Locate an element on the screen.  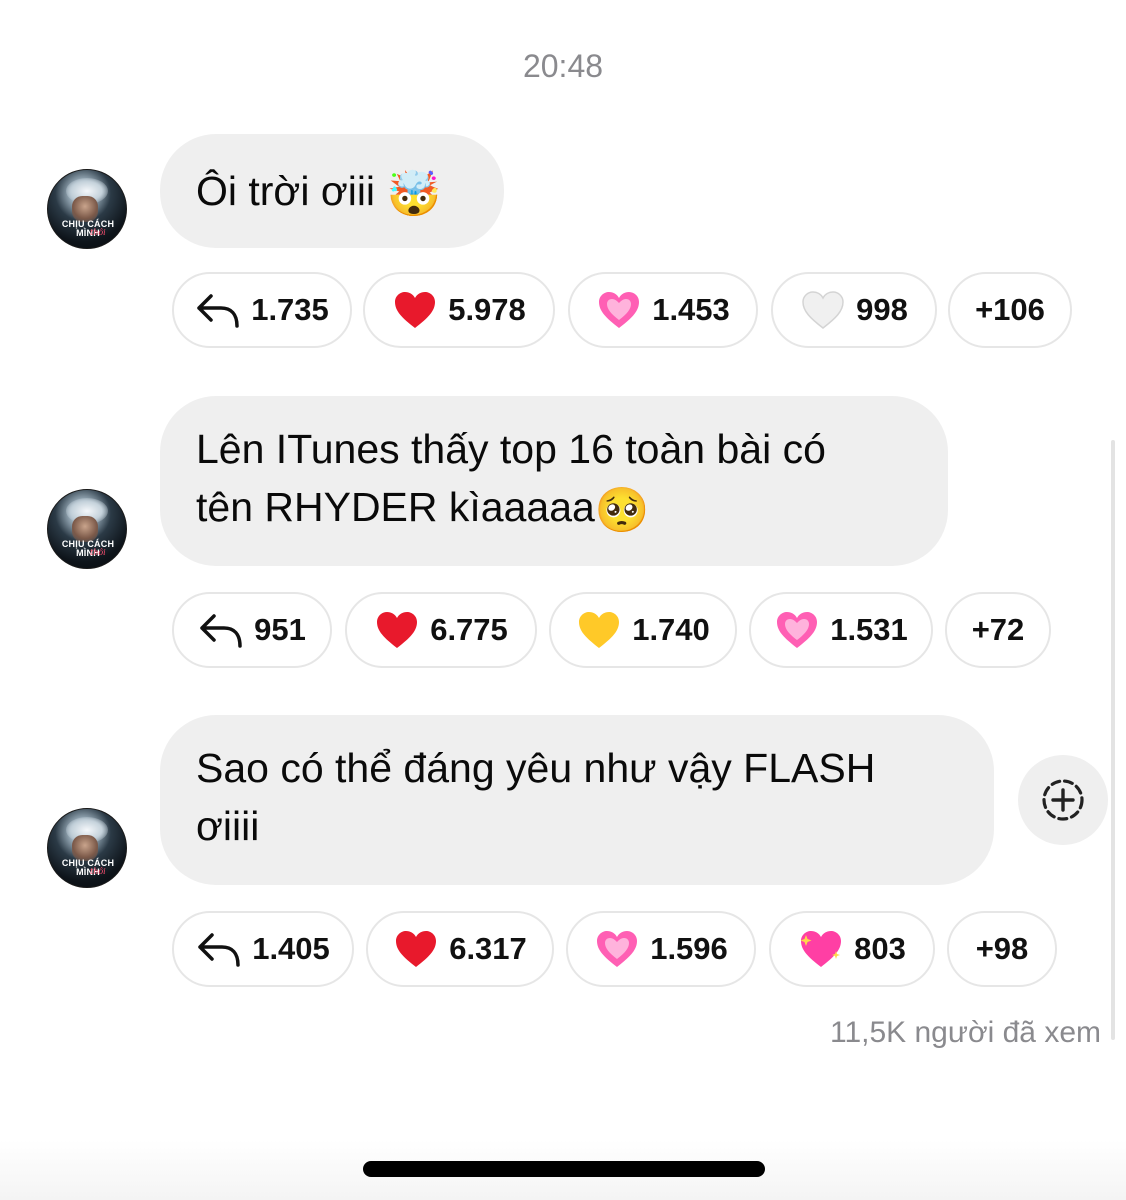
timestamp: 20:48 is located at coordinates (563, 66).